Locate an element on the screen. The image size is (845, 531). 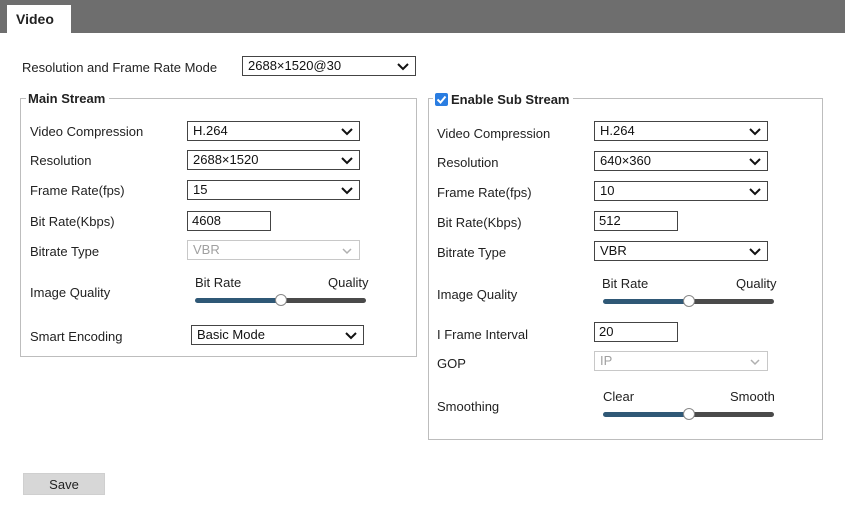
sub-frame-rate-value: 10 is located at coordinates (607, 190).